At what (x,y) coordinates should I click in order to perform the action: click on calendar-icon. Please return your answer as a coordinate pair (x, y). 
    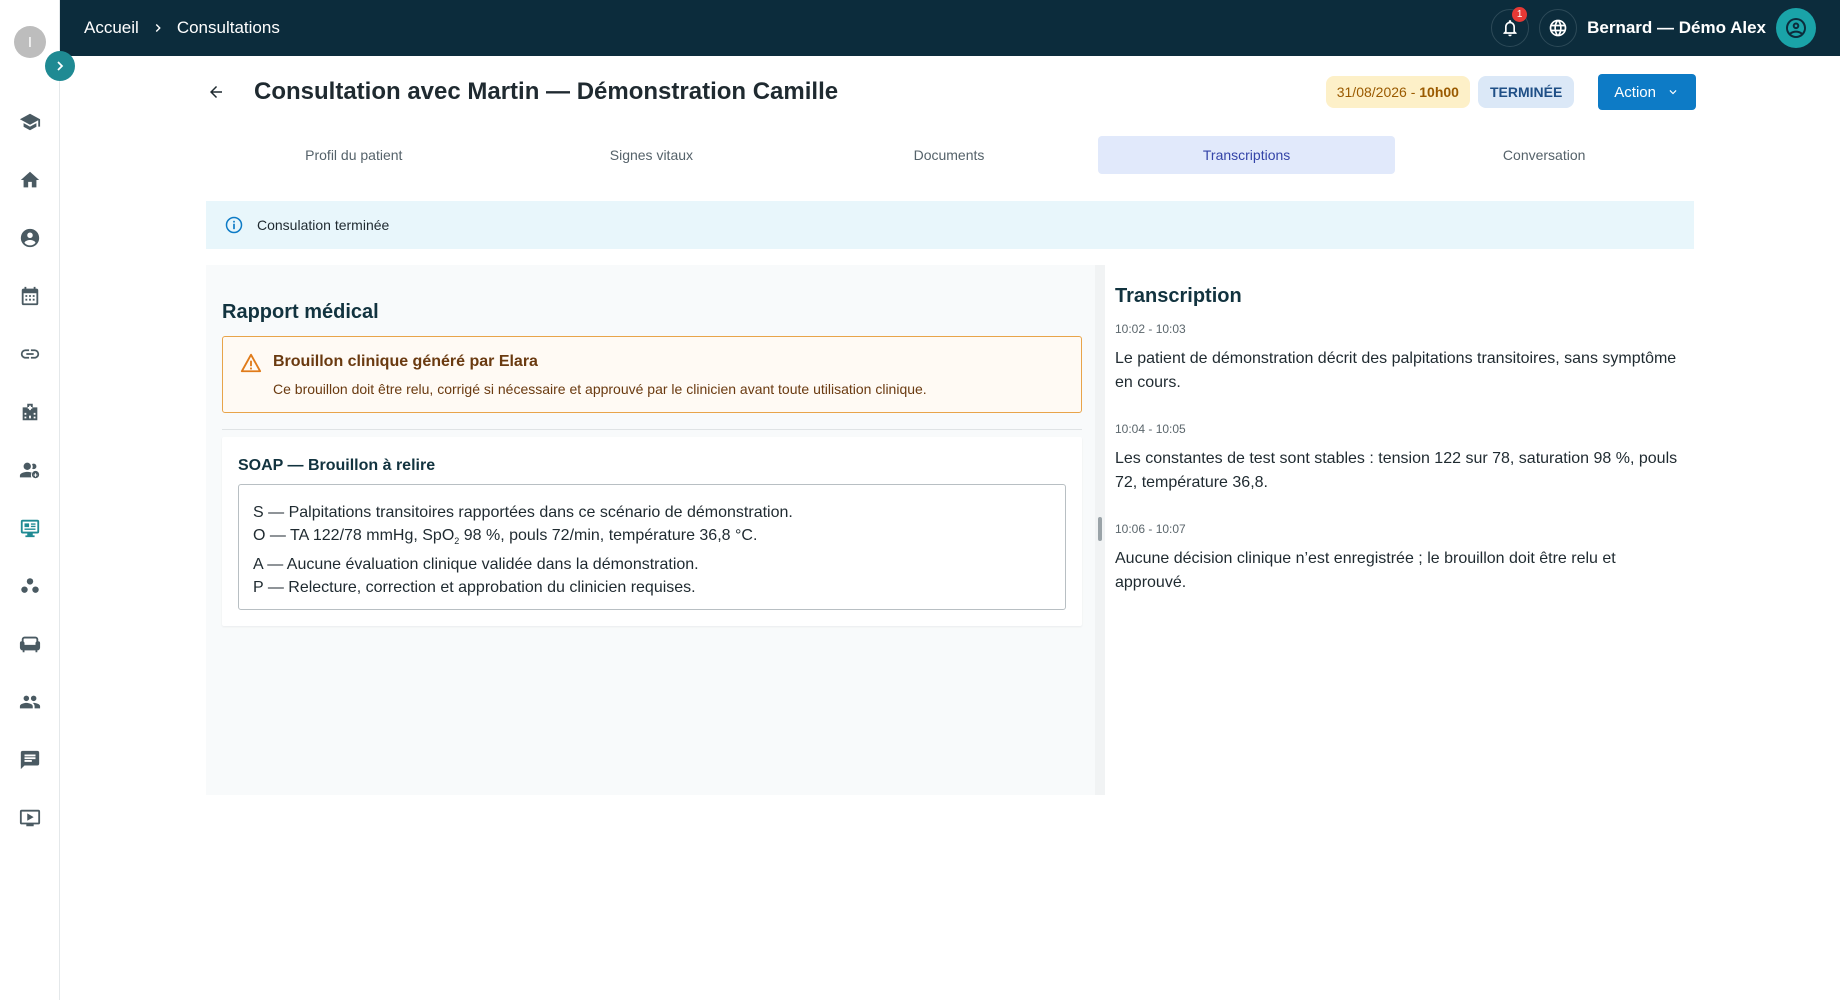
    Looking at the image, I should click on (30, 296).